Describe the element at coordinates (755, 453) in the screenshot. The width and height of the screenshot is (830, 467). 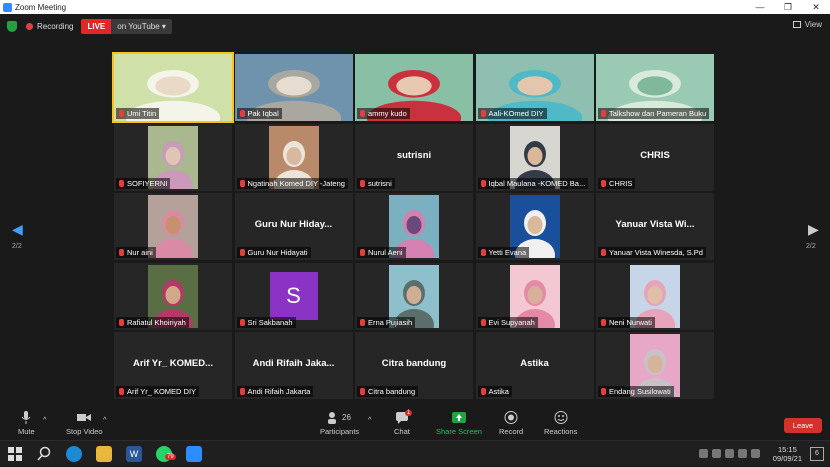
I see `battery-icon` at that location.